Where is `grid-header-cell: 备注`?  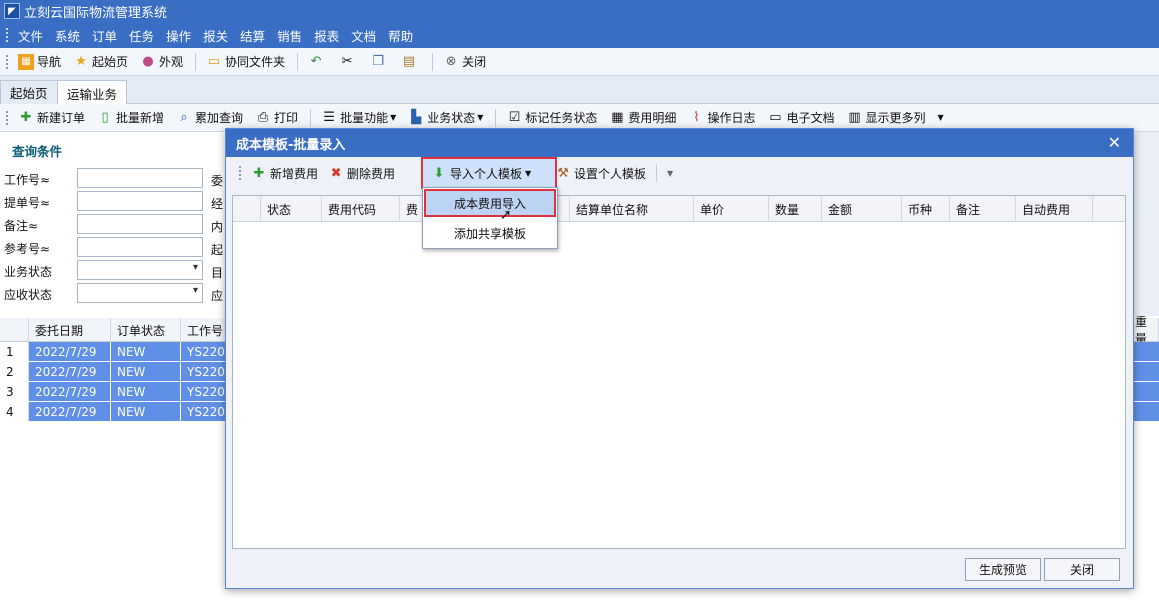
grid-header-cell: 备注 is located at coordinates (983, 209).